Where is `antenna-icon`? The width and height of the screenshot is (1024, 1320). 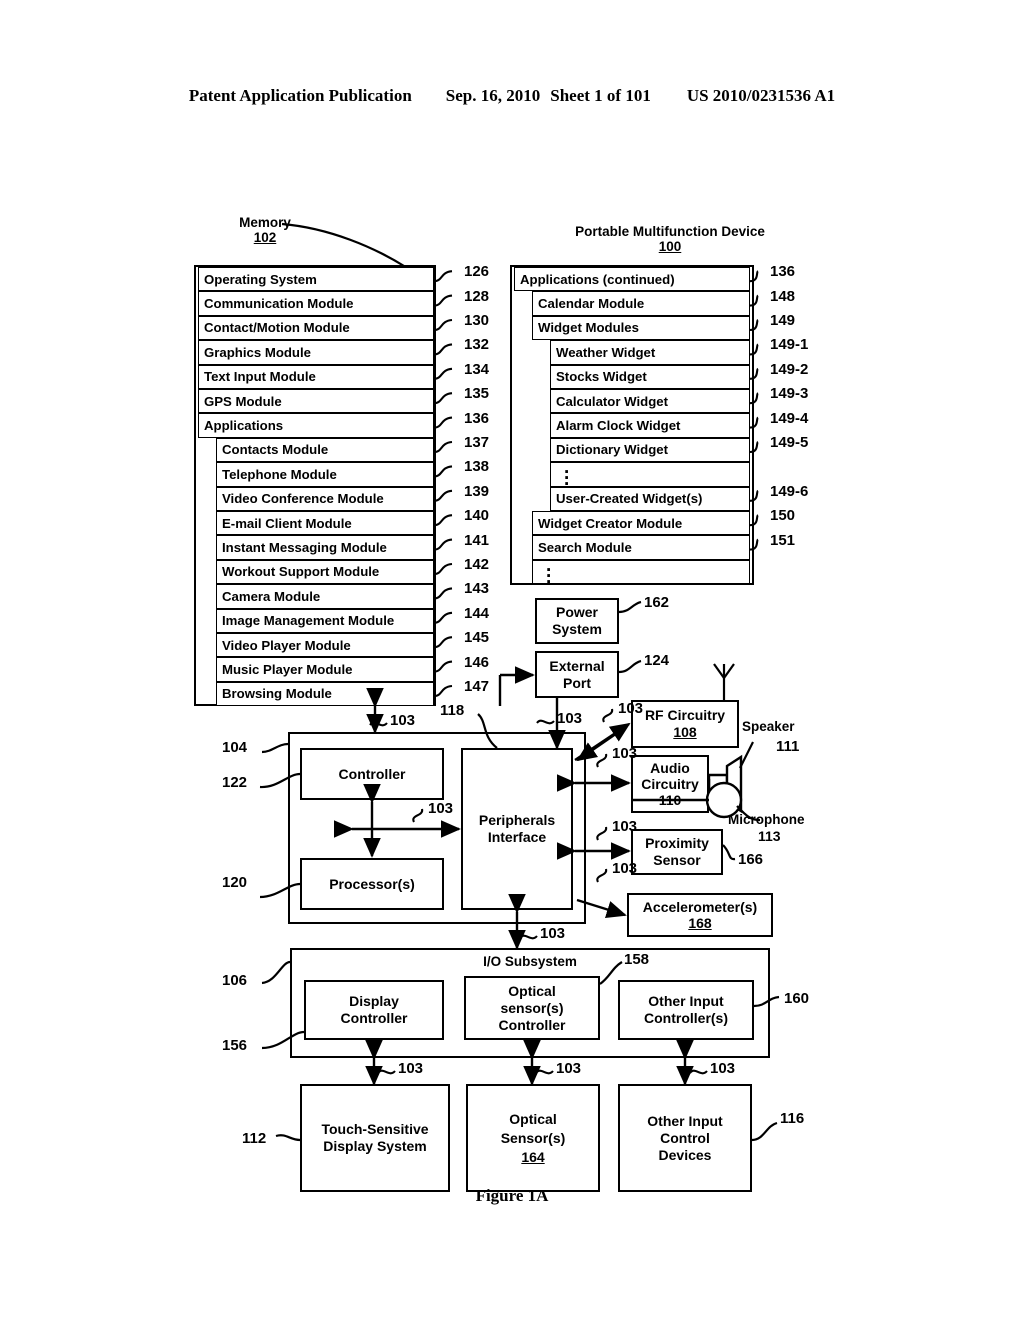
antenna-icon is located at coordinates (724, 671).